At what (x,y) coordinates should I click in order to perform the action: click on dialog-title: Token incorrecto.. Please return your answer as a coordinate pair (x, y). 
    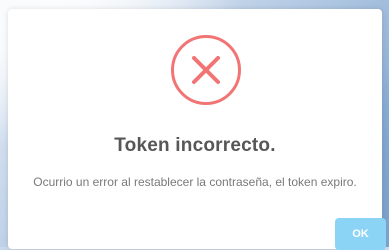
    Looking at the image, I should click on (195, 145).